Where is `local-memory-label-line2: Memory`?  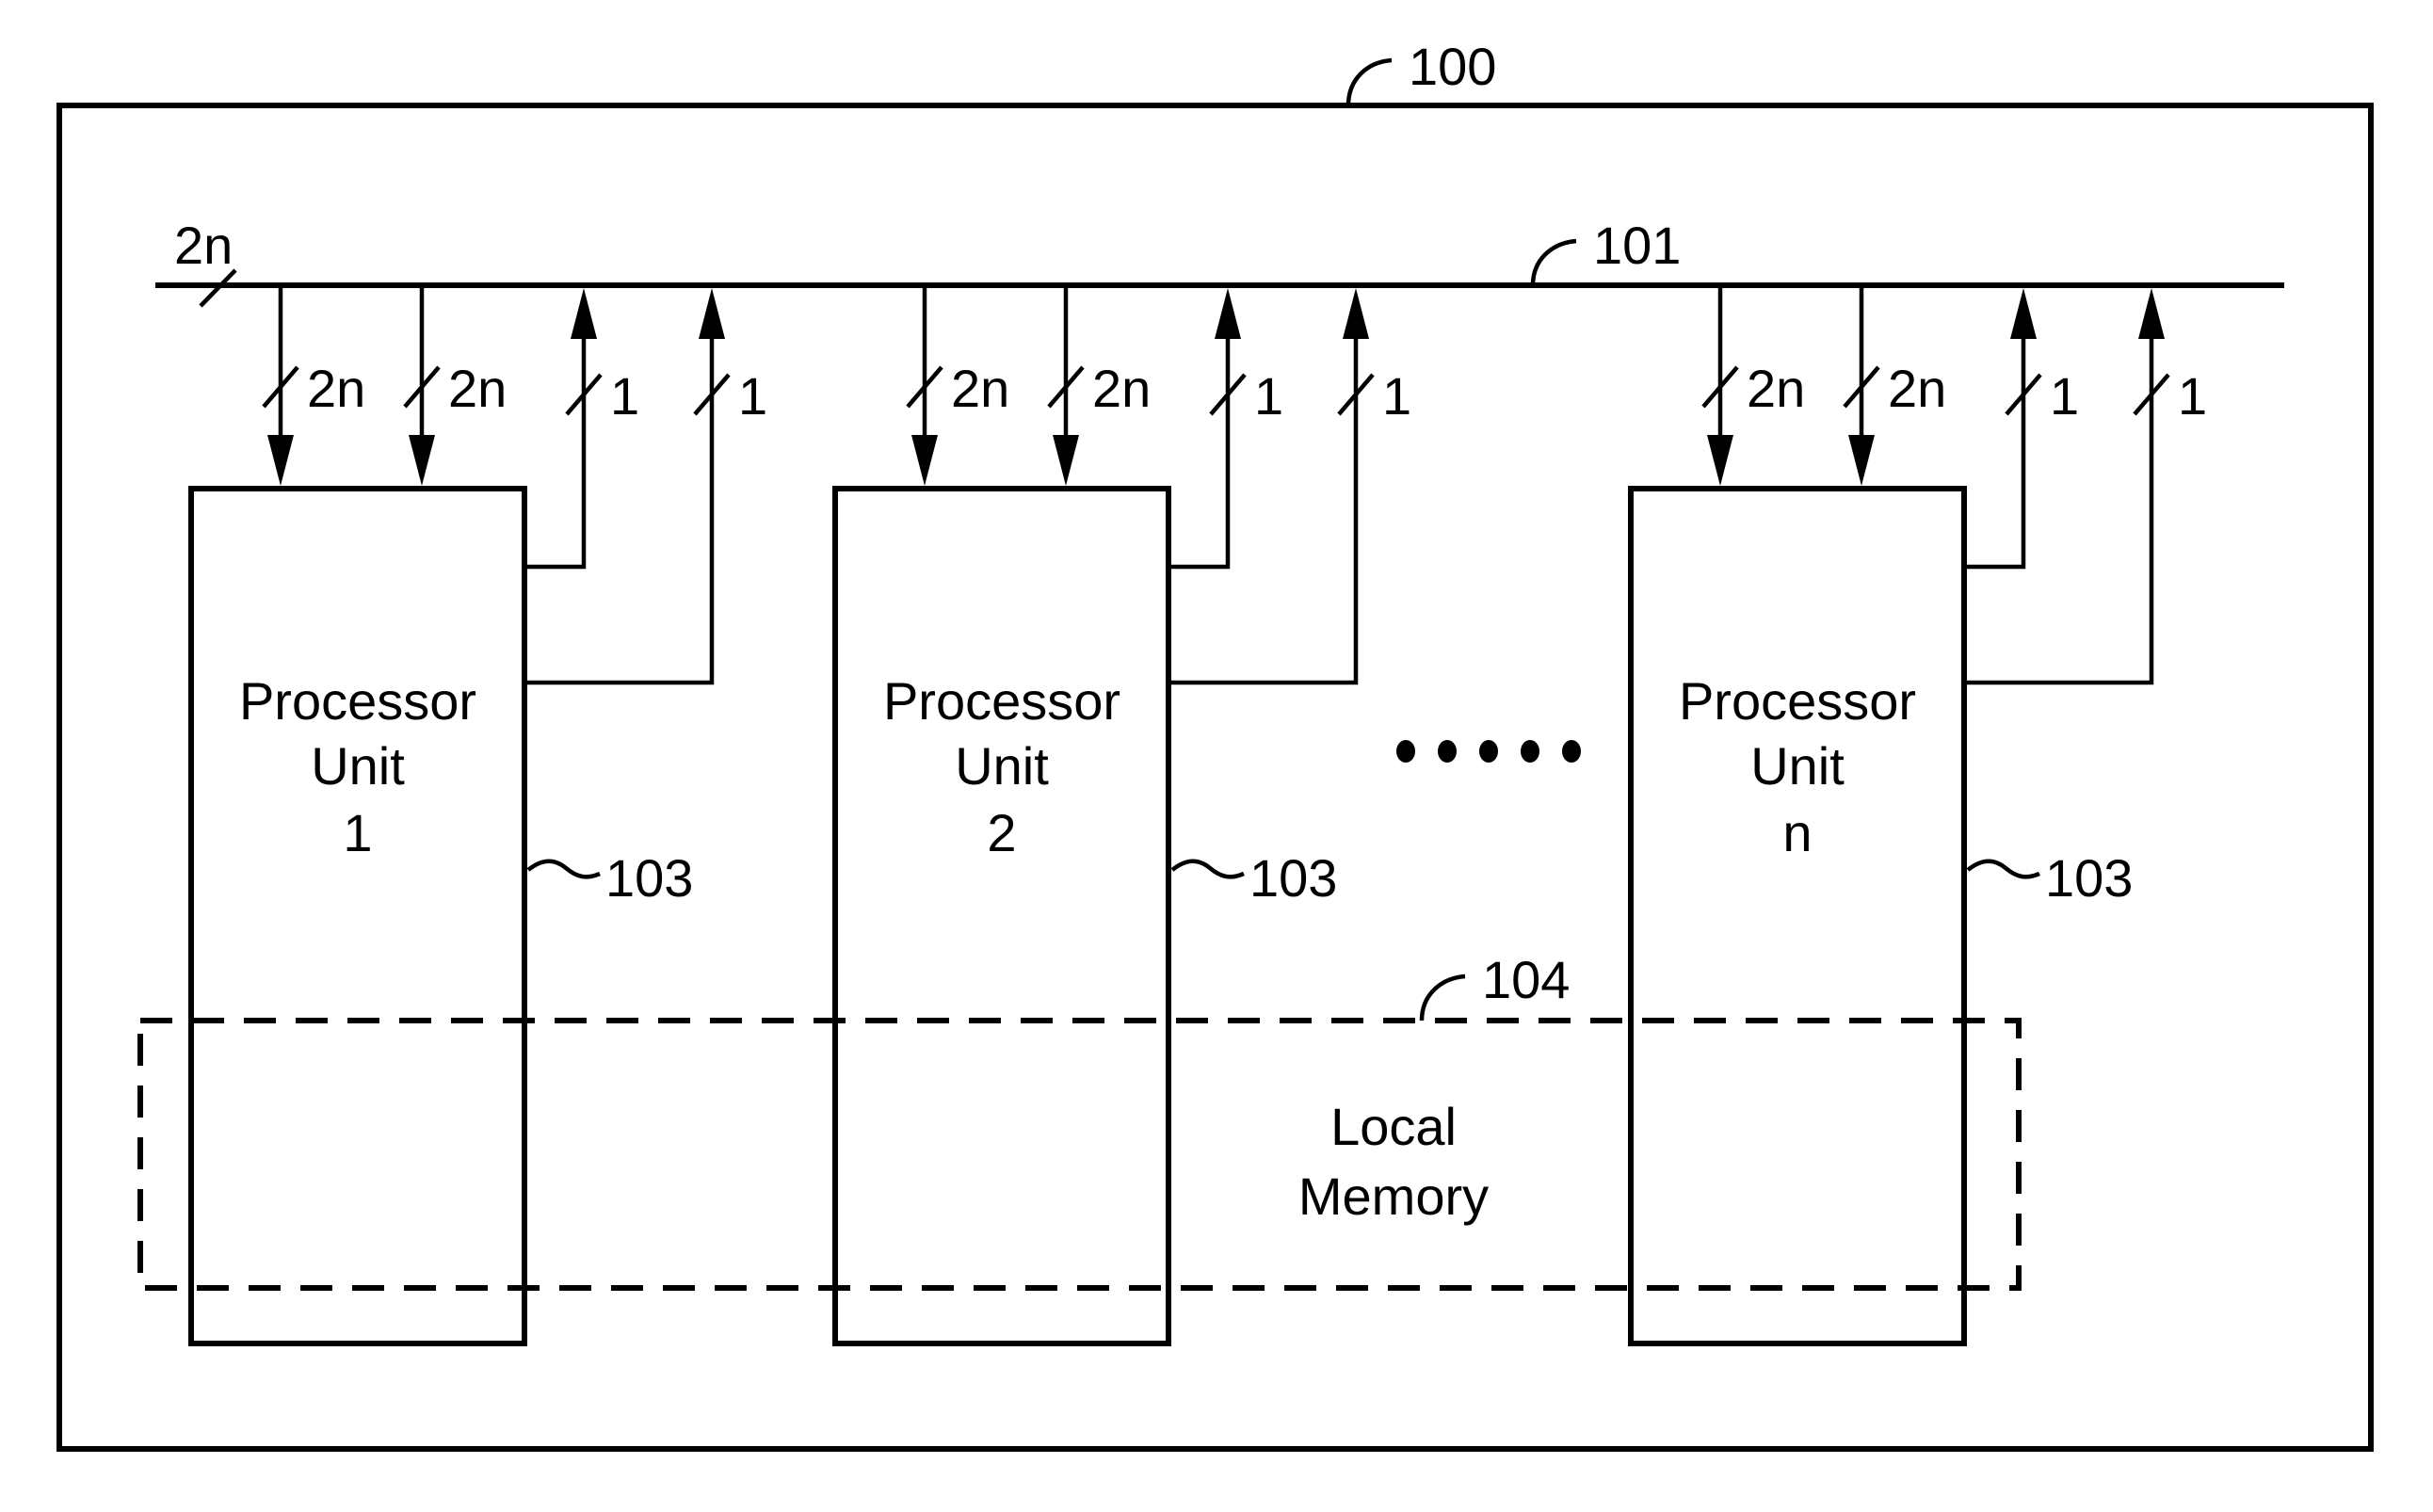 local-memory-label-line2: Memory is located at coordinates (1394, 1196).